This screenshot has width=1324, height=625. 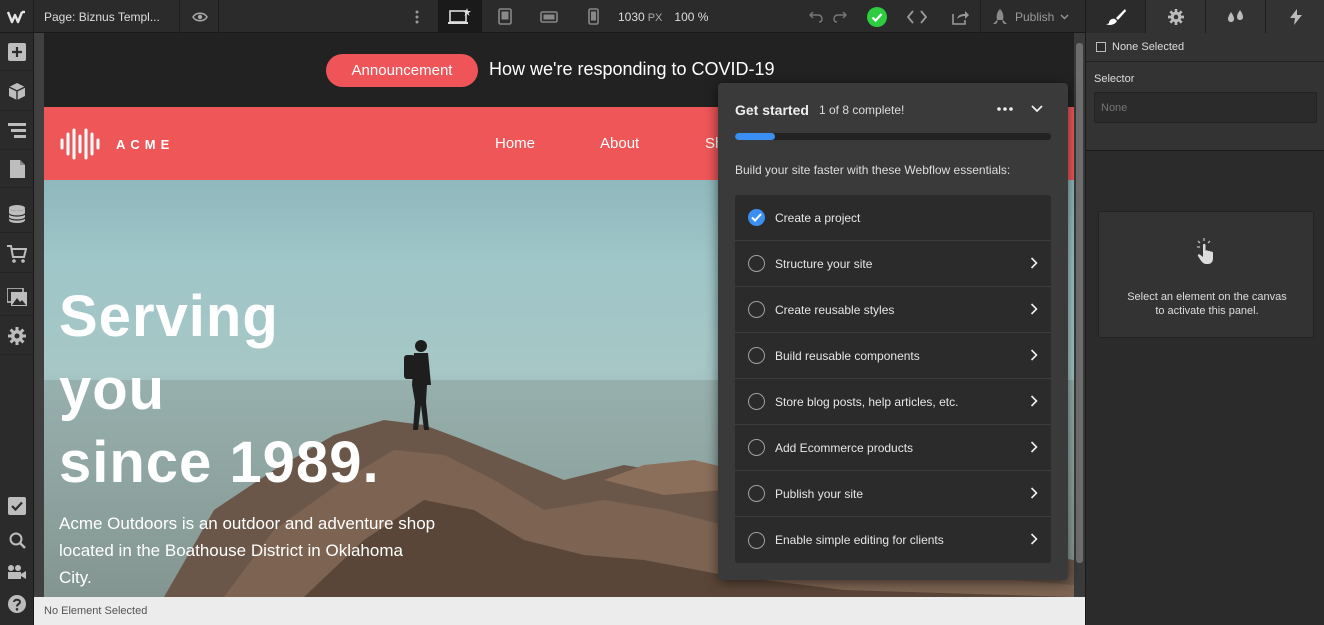 I want to click on checklist-item-label: Structure your site, so click(x=824, y=263).